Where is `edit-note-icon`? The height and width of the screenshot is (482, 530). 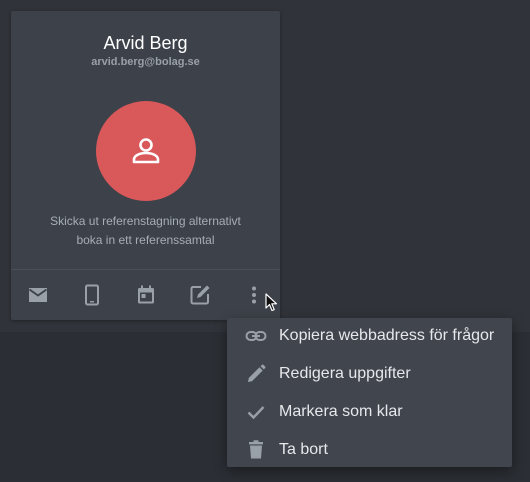
edit-note-icon is located at coordinates (200, 295).